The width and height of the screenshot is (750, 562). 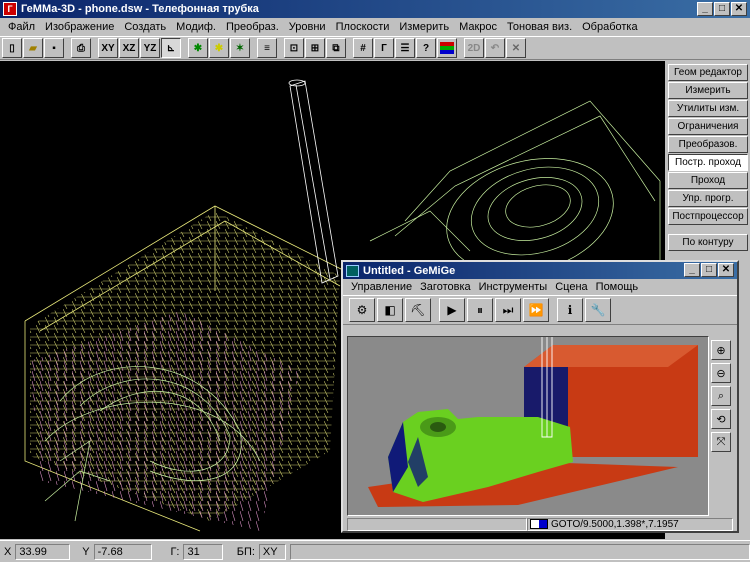 I want to click on menu-macro: Макрос, so click(x=478, y=27).